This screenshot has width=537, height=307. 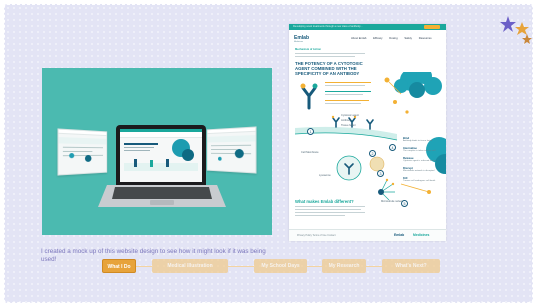 What do you see at coordinates (419, 181) in the screenshot?
I see `legend-text: Tumour cell undergoes cell death` at bounding box center [419, 181].